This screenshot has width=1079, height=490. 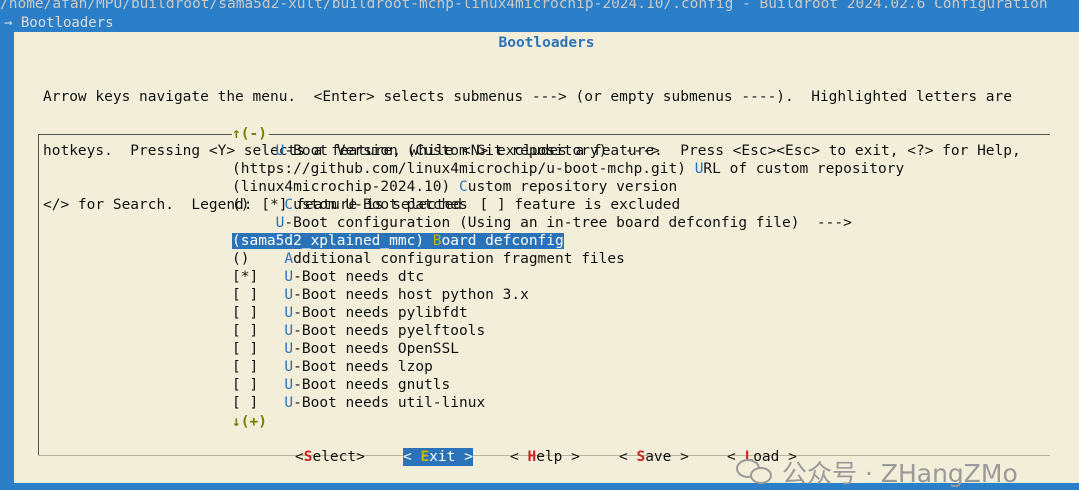 What do you see at coordinates (411, 295) in the screenshot?
I see `menu-item-label: -Boot needs host python 3.x` at bounding box center [411, 295].